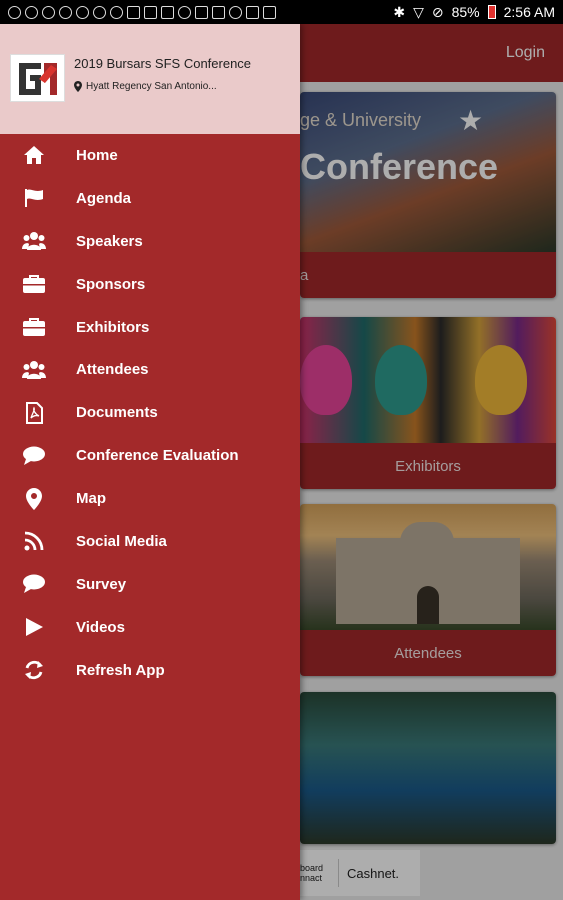 This screenshot has height=900, width=563. What do you see at coordinates (150, 284) in the screenshot?
I see `menu-item-sponsors: Sponsors` at bounding box center [150, 284].